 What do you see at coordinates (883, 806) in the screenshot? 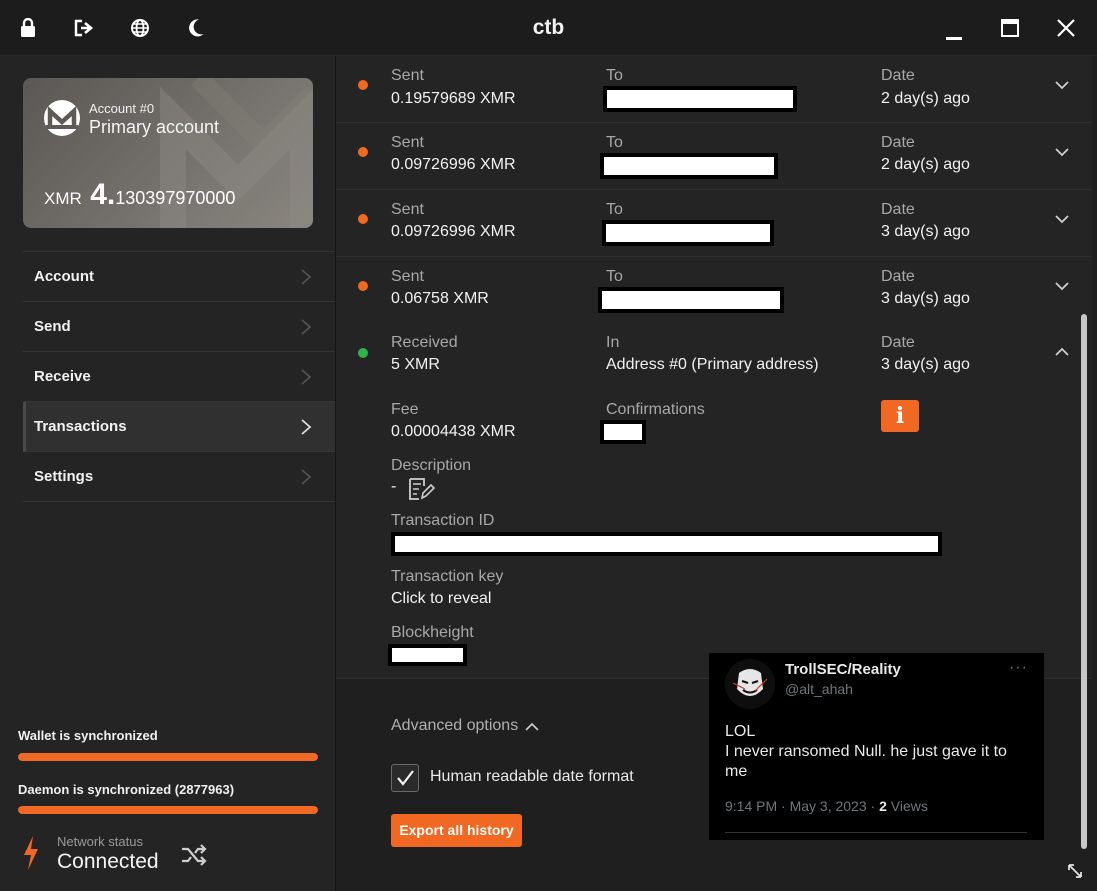
I see `tweet-views-count: 2` at bounding box center [883, 806].